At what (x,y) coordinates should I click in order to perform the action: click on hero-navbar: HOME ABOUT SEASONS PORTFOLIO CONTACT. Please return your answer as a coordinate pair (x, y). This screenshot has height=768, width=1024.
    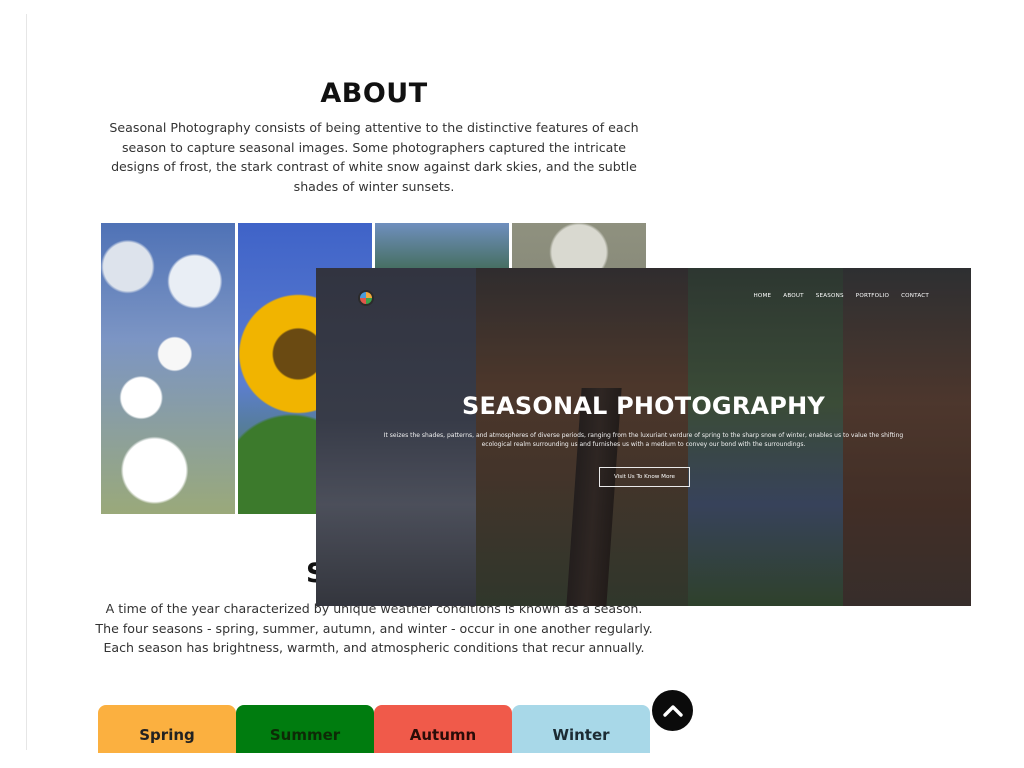
    Looking at the image, I should click on (841, 296).